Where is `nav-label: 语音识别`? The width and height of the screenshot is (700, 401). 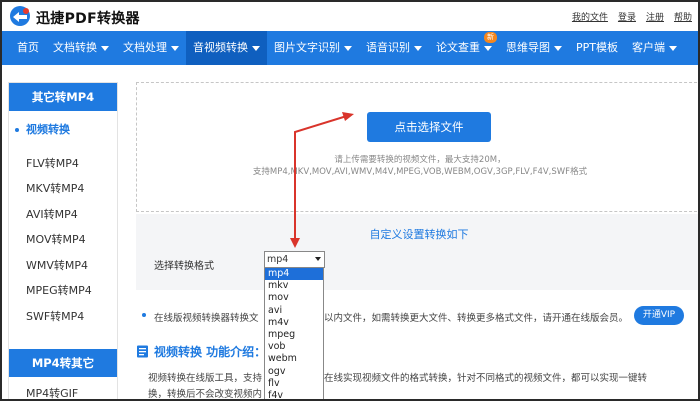 nav-label: 语音识别 is located at coordinates (388, 47).